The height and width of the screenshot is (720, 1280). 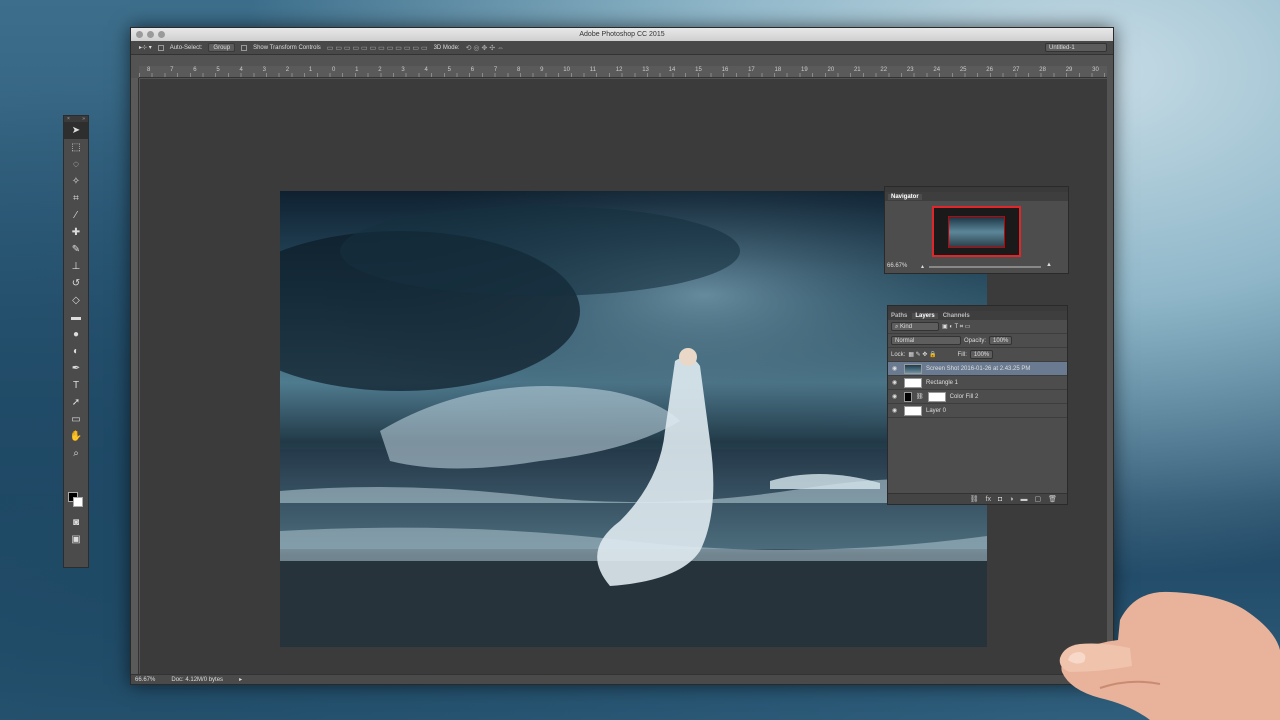 I want to click on navigator-zoom-value: 66.67%, so click(x=897, y=266).